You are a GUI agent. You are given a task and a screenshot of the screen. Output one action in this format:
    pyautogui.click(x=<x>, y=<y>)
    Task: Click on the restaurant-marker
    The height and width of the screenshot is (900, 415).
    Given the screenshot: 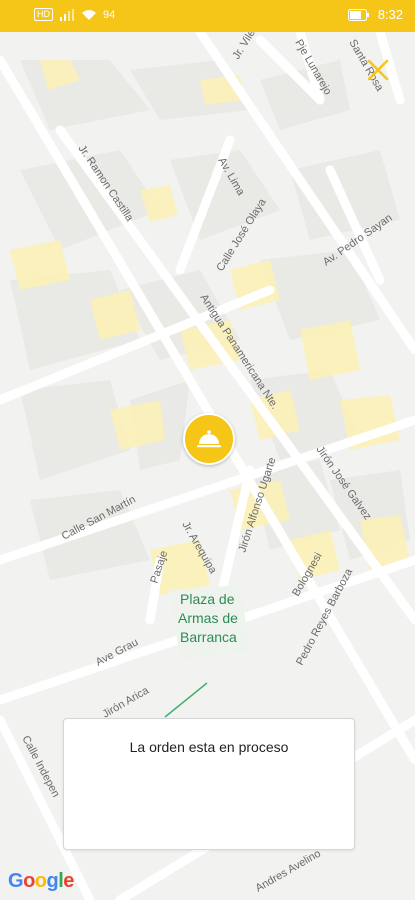 What is the action you would take?
    pyautogui.click(x=209, y=439)
    